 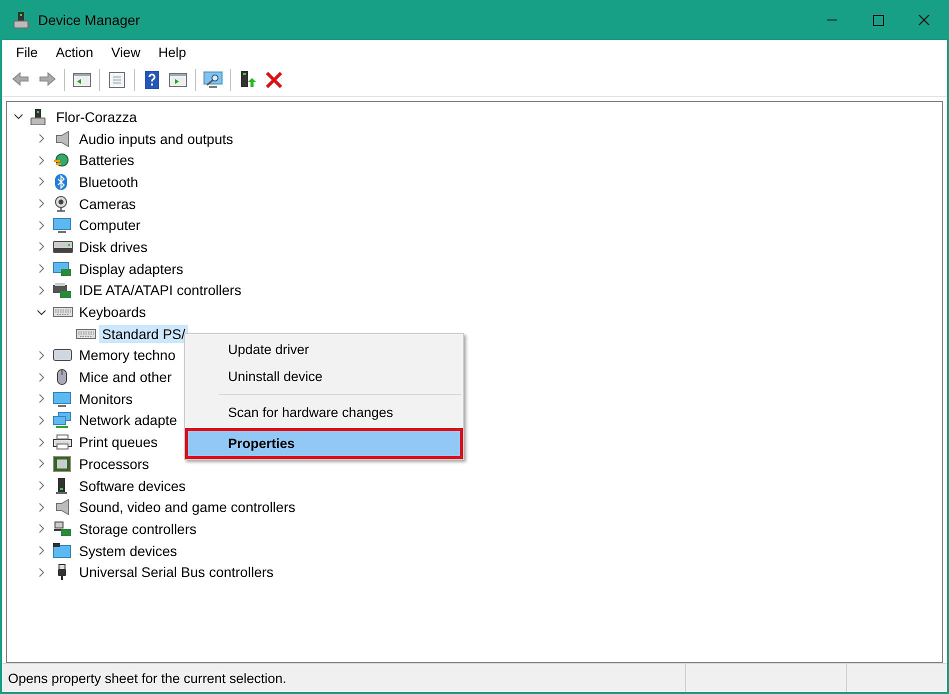 What do you see at coordinates (63, 464) in the screenshot?
I see `chip-icon` at bounding box center [63, 464].